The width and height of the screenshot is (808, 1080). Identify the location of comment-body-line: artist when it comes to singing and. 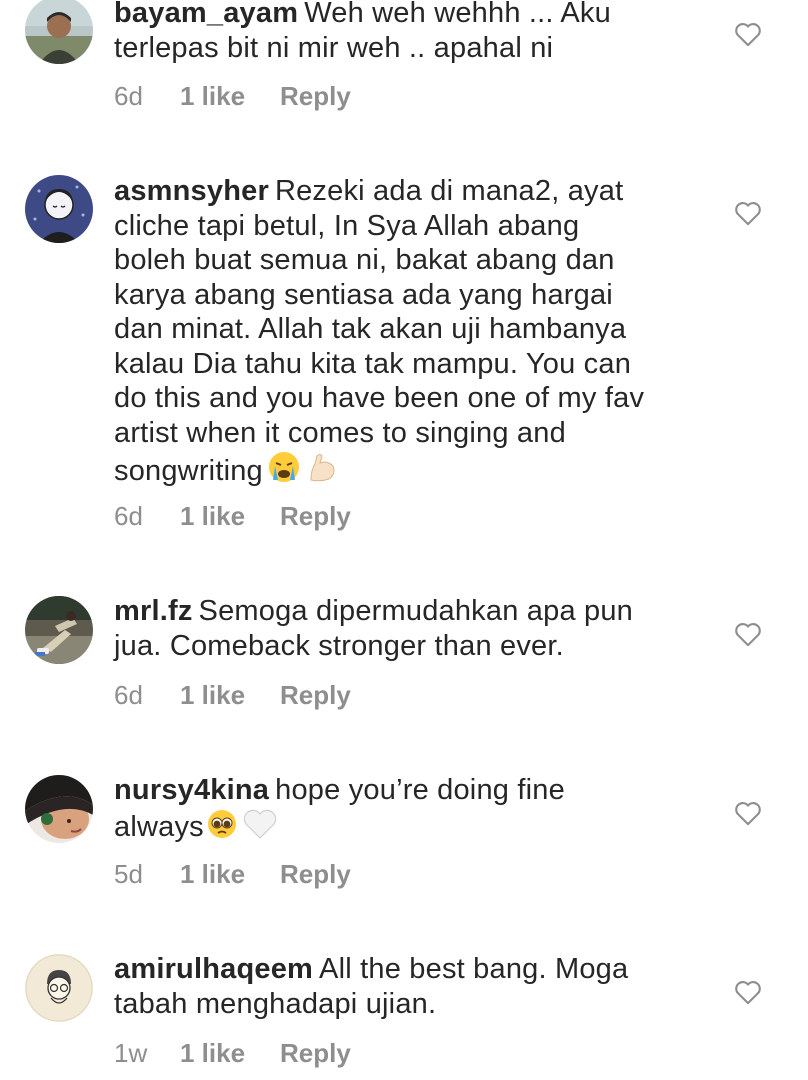
(340, 432).